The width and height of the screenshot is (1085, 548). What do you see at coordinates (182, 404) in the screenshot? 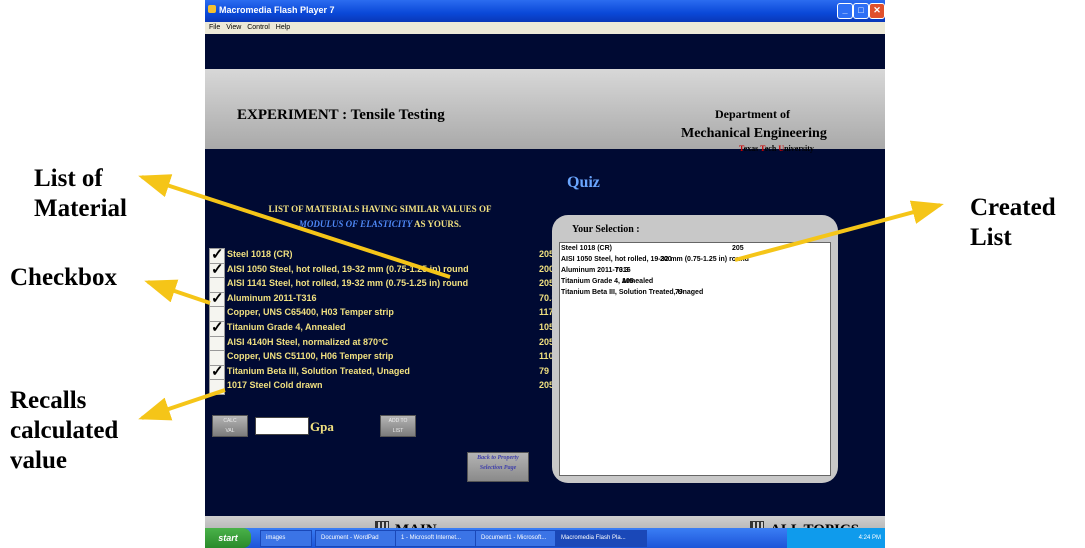
I see `arrow-recalls` at bounding box center [182, 404].